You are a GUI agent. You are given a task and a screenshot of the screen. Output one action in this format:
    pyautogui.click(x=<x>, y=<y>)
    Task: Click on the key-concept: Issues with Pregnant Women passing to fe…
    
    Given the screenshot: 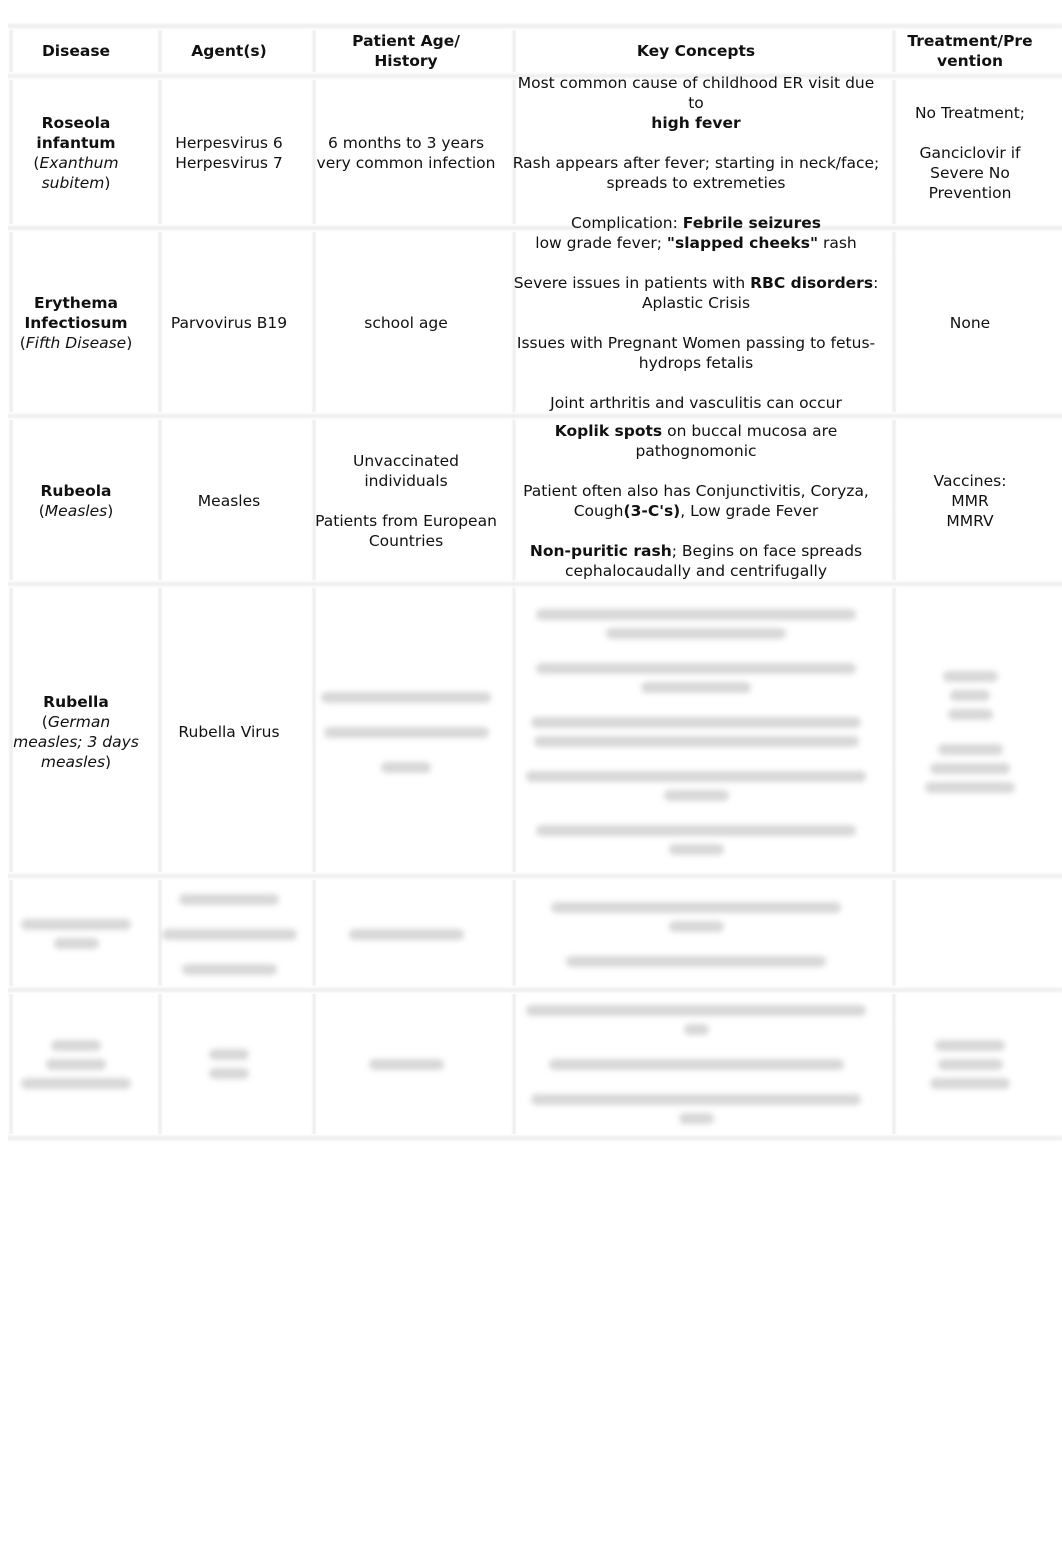 What is the action you would take?
    pyautogui.click(x=696, y=353)
    